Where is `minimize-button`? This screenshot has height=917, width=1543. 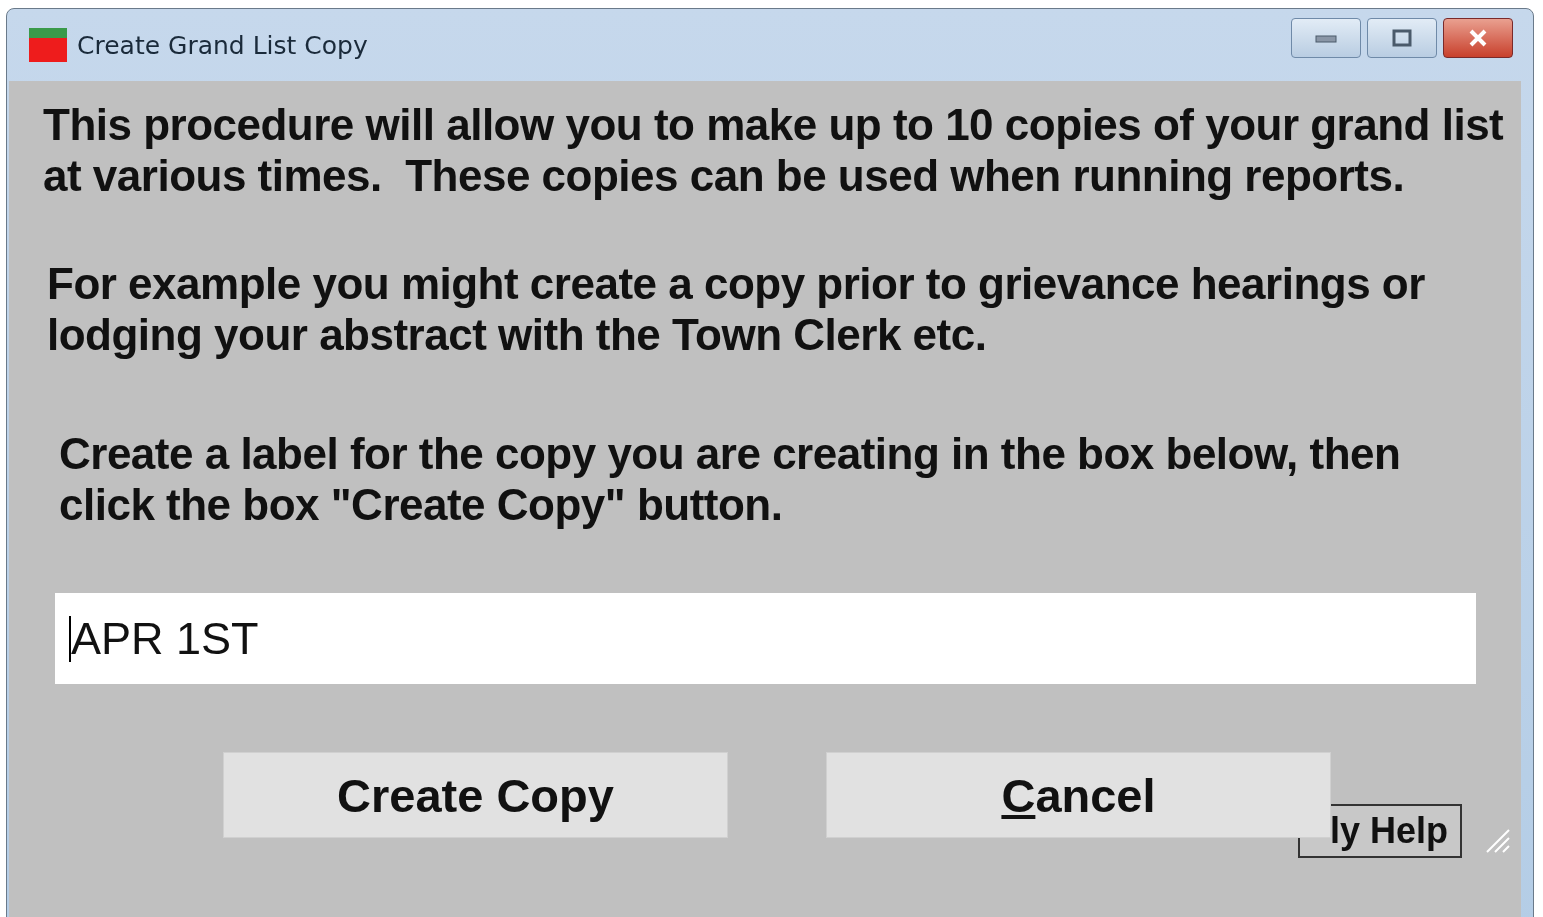
minimize-button is located at coordinates (1326, 38).